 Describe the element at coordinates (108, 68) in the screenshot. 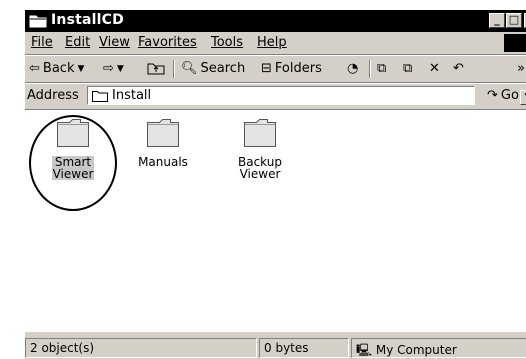

I see `forward-arrow-icon: ⇨` at that location.